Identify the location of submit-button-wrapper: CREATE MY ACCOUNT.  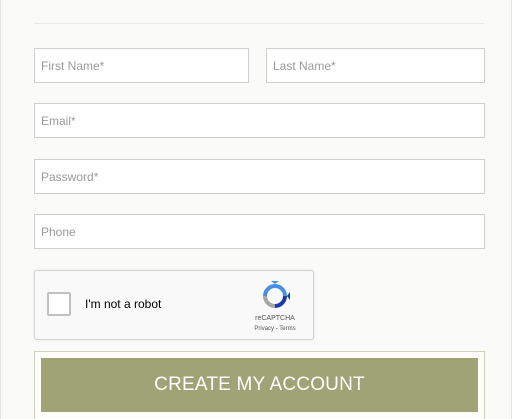
(259, 385).